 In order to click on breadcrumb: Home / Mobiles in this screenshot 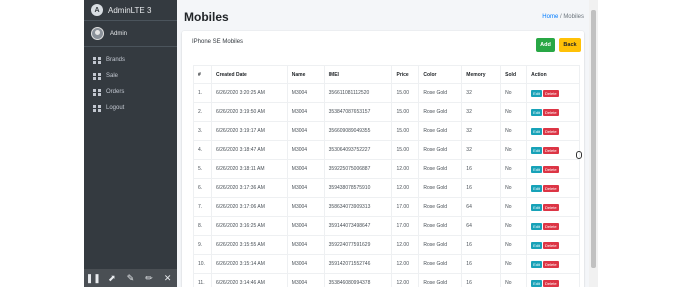, I will do `click(563, 17)`.